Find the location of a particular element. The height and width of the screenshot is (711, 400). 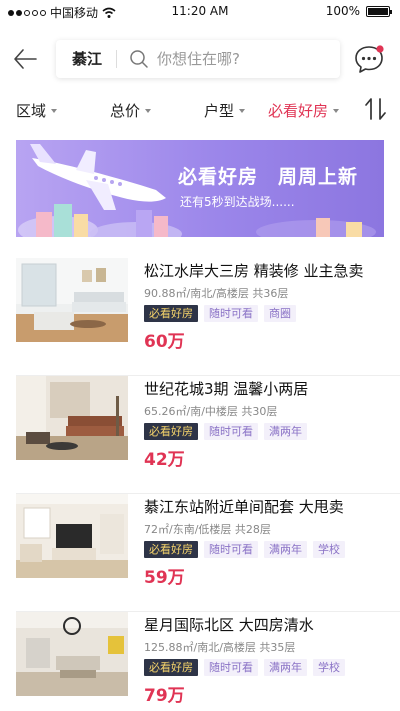

listing-title: 世纪花城3期 温馨小两居 is located at coordinates (226, 389).